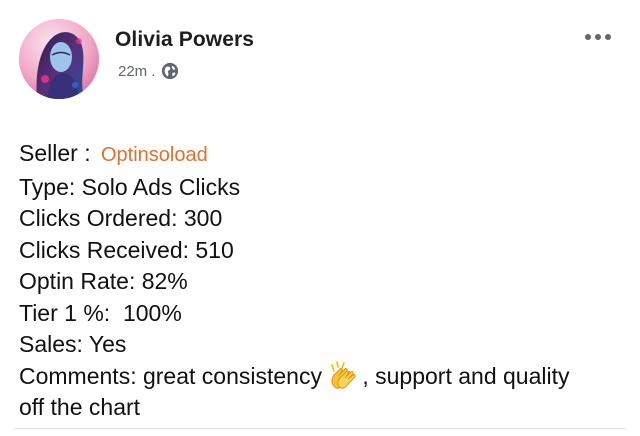 This screenshot has height=436, width=640. Describe the element at coordinates (126, 249) in the screenshot. I see `clicks-received-line: Clicks Received: 510` at that location.